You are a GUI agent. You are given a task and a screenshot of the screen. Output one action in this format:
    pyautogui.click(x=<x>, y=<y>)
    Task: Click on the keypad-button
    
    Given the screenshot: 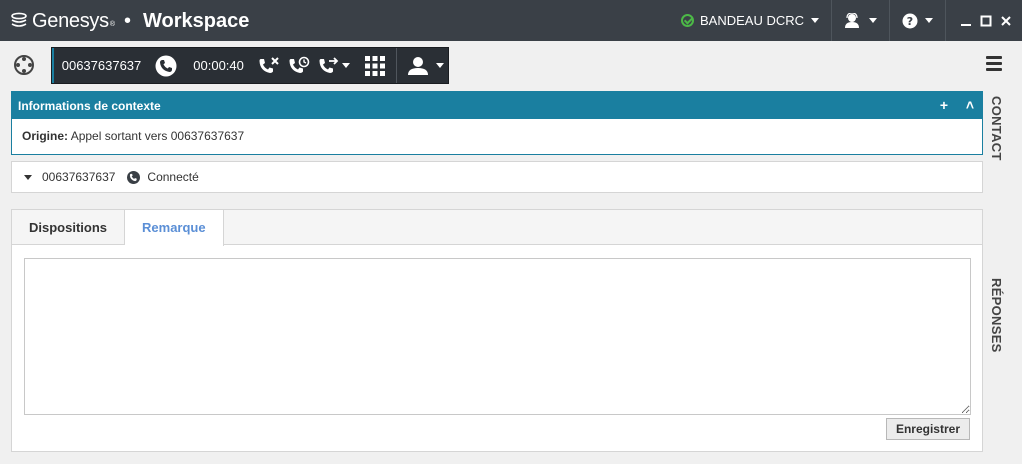 What is the action you would take?
    pyautogui.click(x=375, y=65)
    